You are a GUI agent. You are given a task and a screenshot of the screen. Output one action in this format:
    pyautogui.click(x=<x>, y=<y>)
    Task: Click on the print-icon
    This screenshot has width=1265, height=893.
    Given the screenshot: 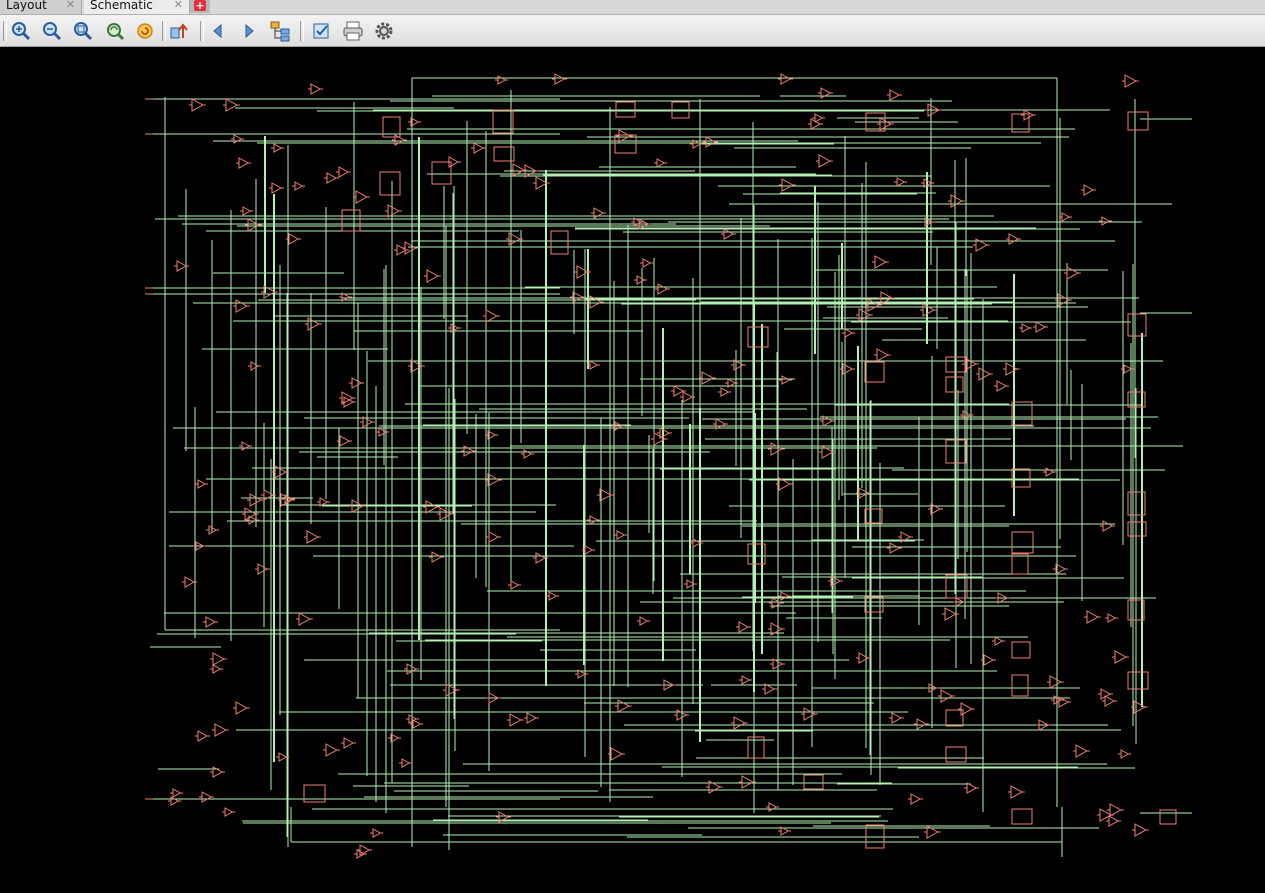 What is the action you would take?
    pyautogui.click(x=353, y=31)
    